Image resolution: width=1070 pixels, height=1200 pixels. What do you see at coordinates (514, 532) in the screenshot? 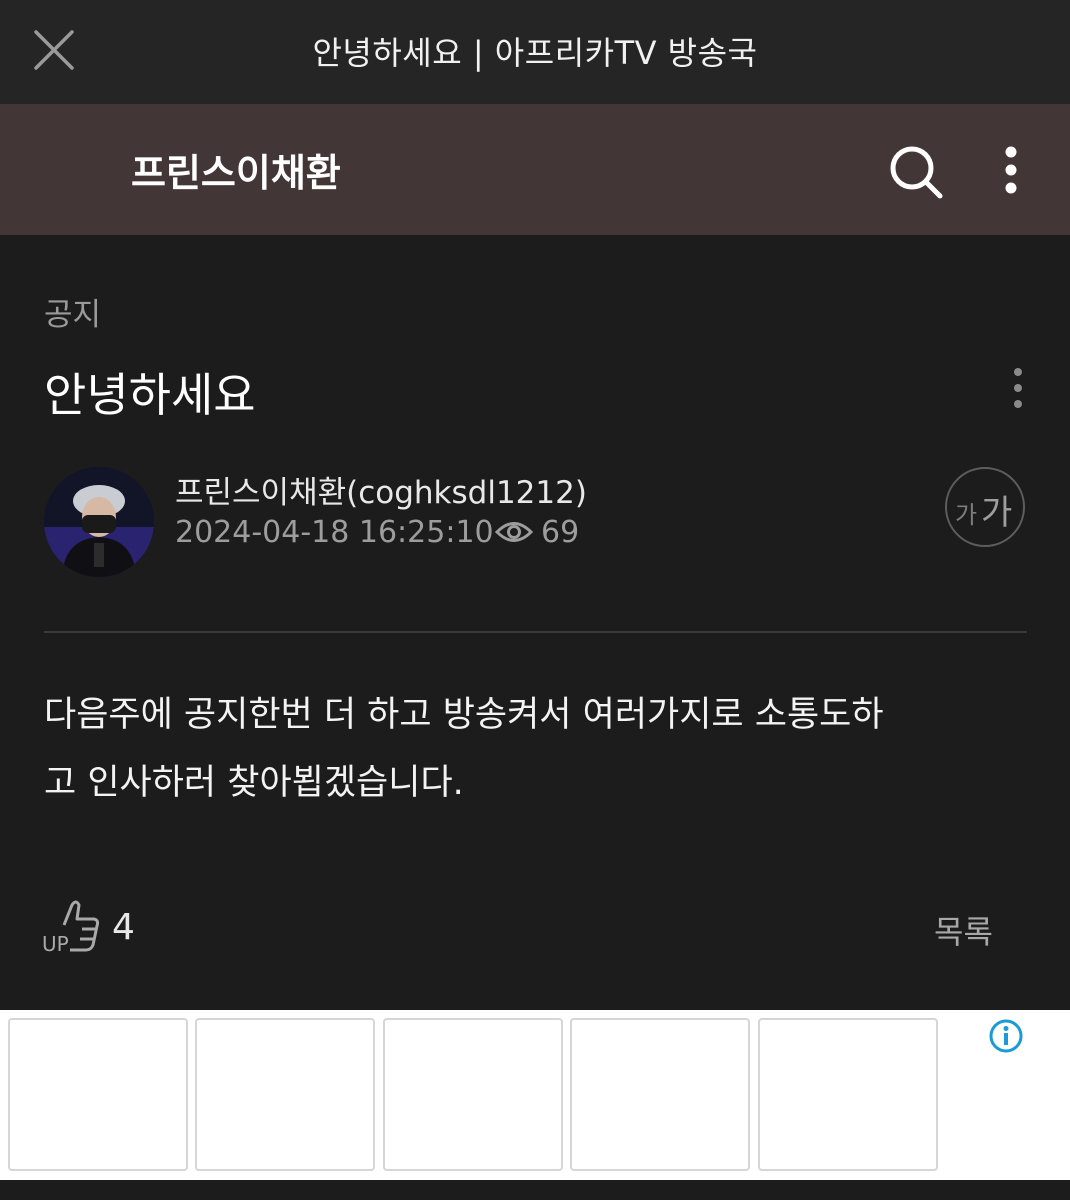
I see `eye-icon` at bounding box center [514, 532].